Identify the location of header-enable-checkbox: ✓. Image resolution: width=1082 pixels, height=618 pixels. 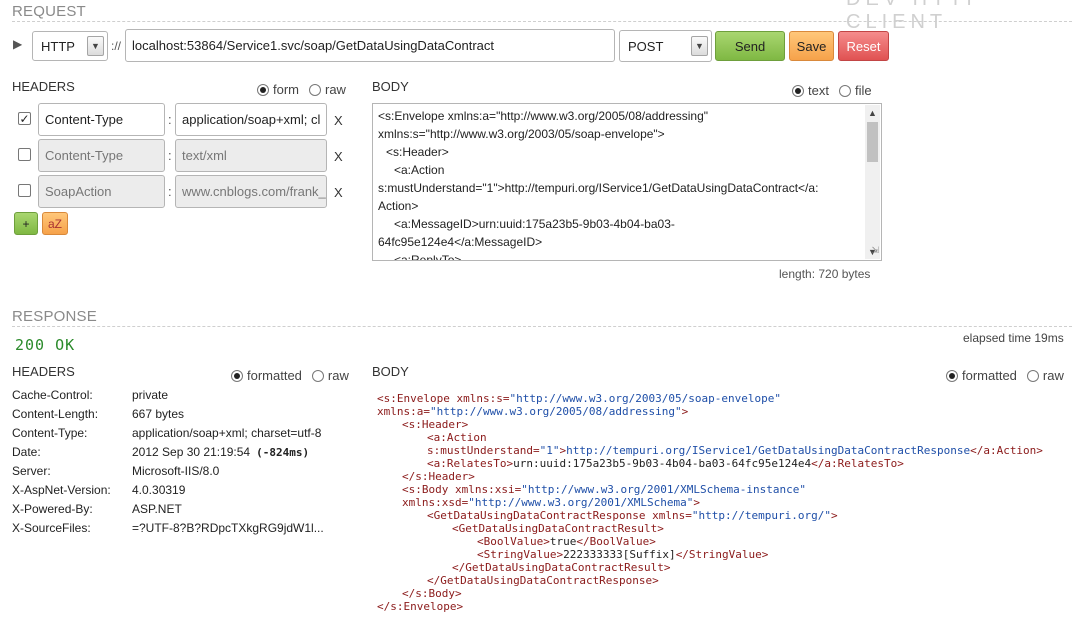
(24, 118).